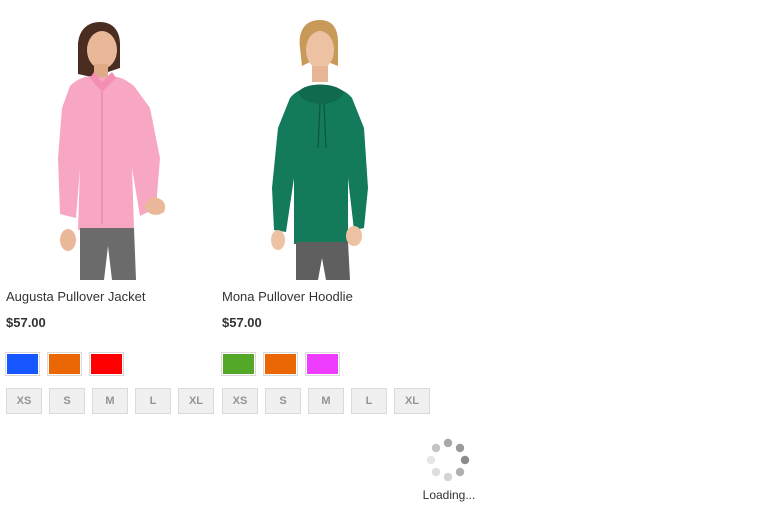  What do you see at coordinates (448, 460) in the screenshot?
I see `spinner-icon` at bounding box center [448, 460].